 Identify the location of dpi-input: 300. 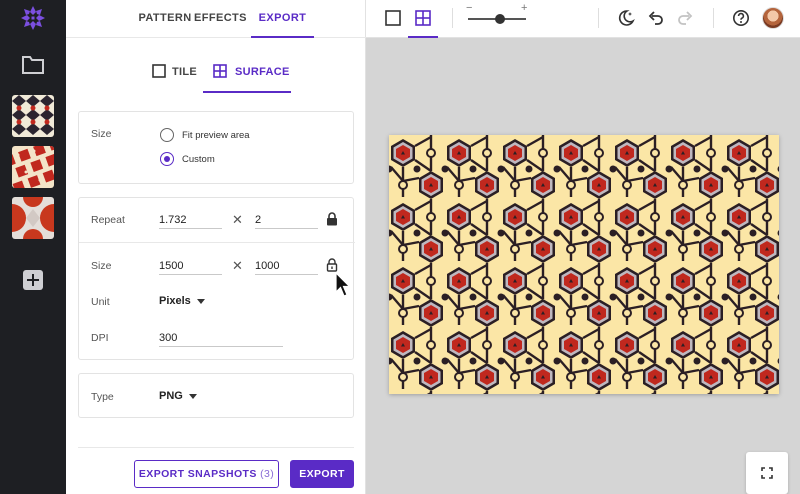
(221, 339).